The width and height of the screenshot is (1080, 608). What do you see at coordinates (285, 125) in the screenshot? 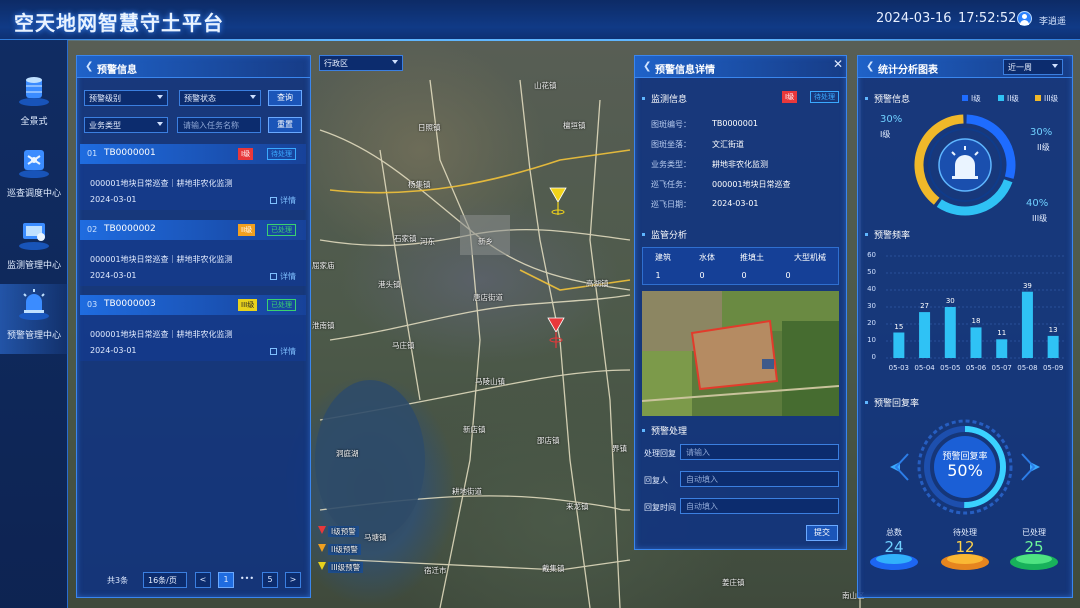
I see `reset-button: 重置` at bounding box center [285, 125].